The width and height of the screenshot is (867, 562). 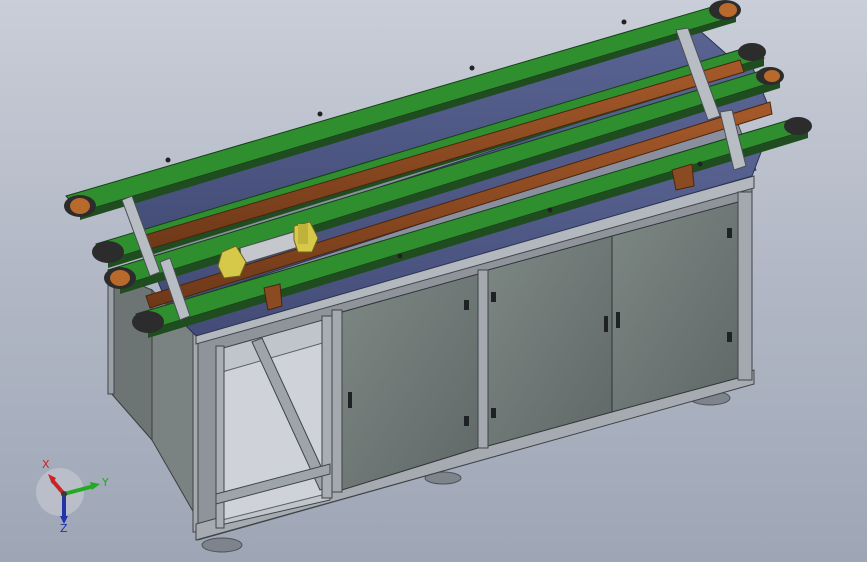 I want to click on axis-triad: X Y Z, so click(x=75, y=492).